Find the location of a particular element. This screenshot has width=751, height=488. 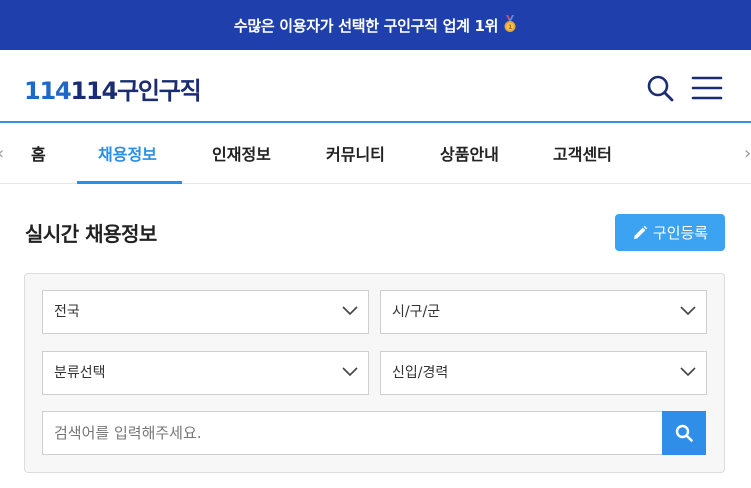

logo-part-3: 구인구직 is located at coordinates (159, 91).